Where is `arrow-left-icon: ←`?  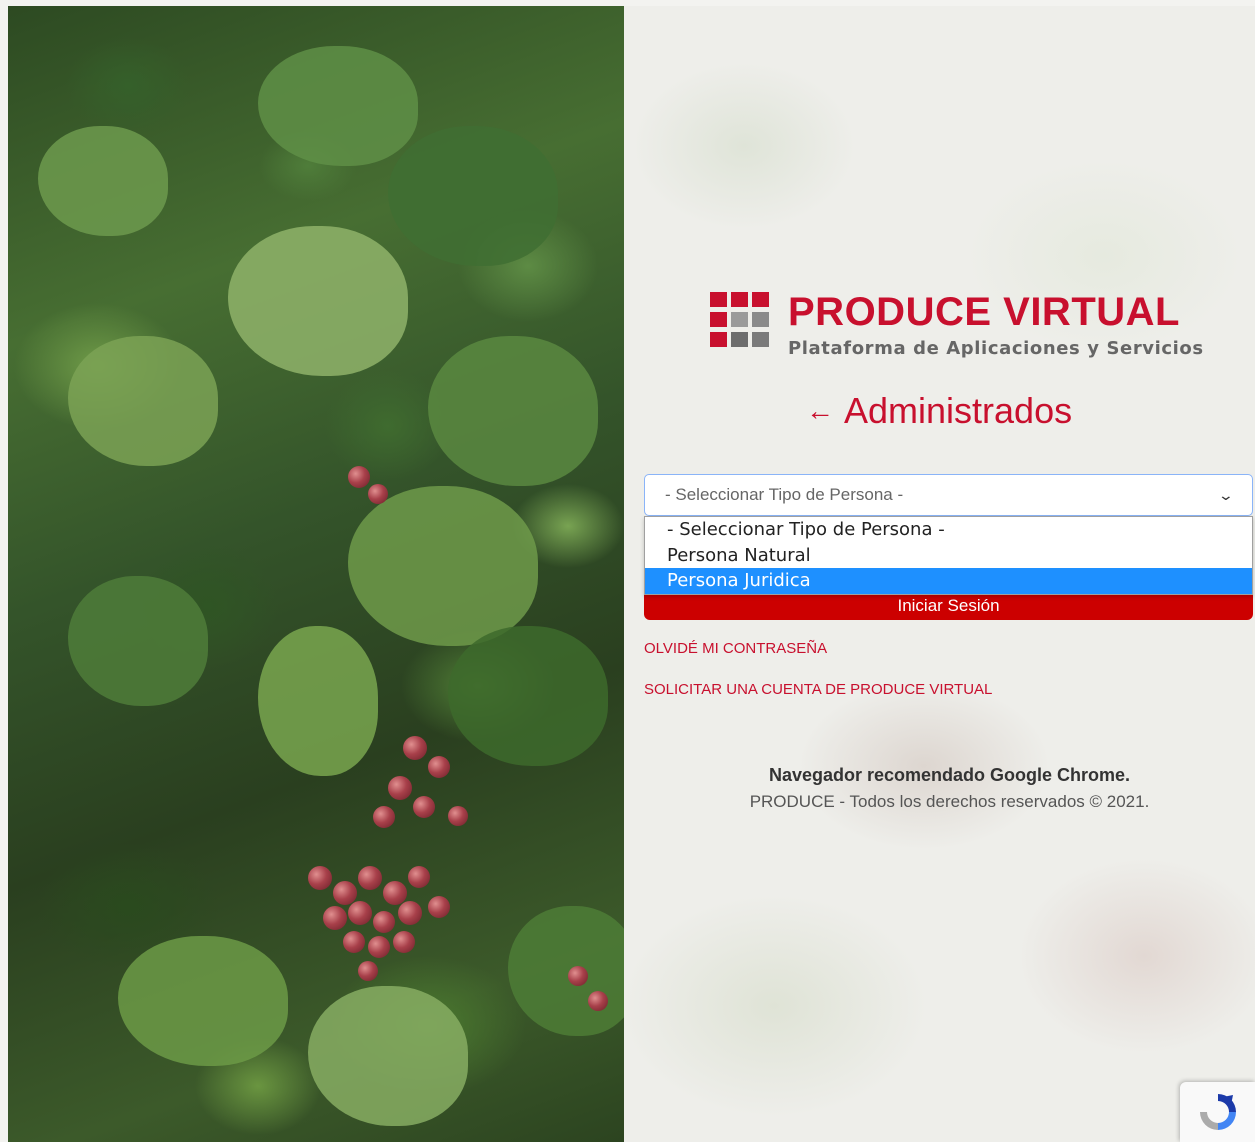 arrow-left-icon: ← is located at coordinates (820, 410).